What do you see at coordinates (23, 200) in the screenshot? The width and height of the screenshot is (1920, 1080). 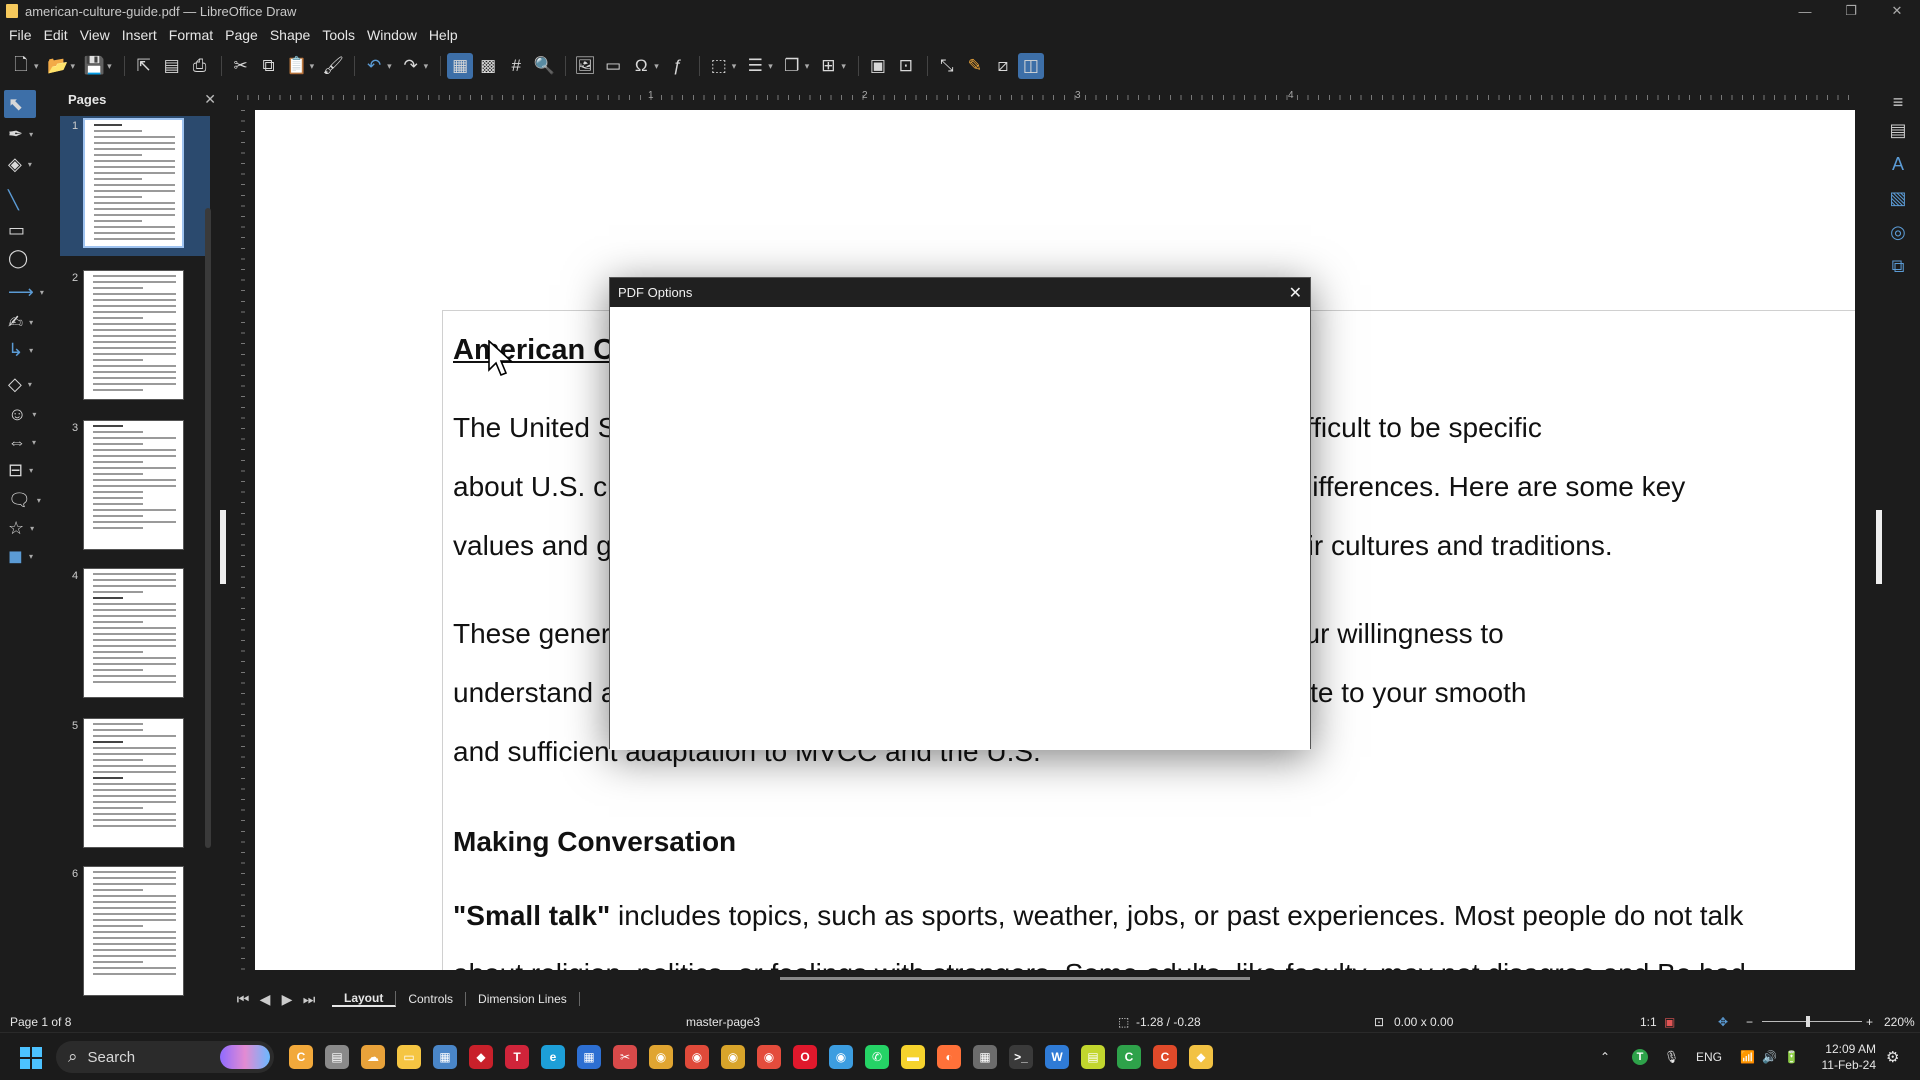 I see `line-tool-icon: ╲` at bounding box center [23, 200].